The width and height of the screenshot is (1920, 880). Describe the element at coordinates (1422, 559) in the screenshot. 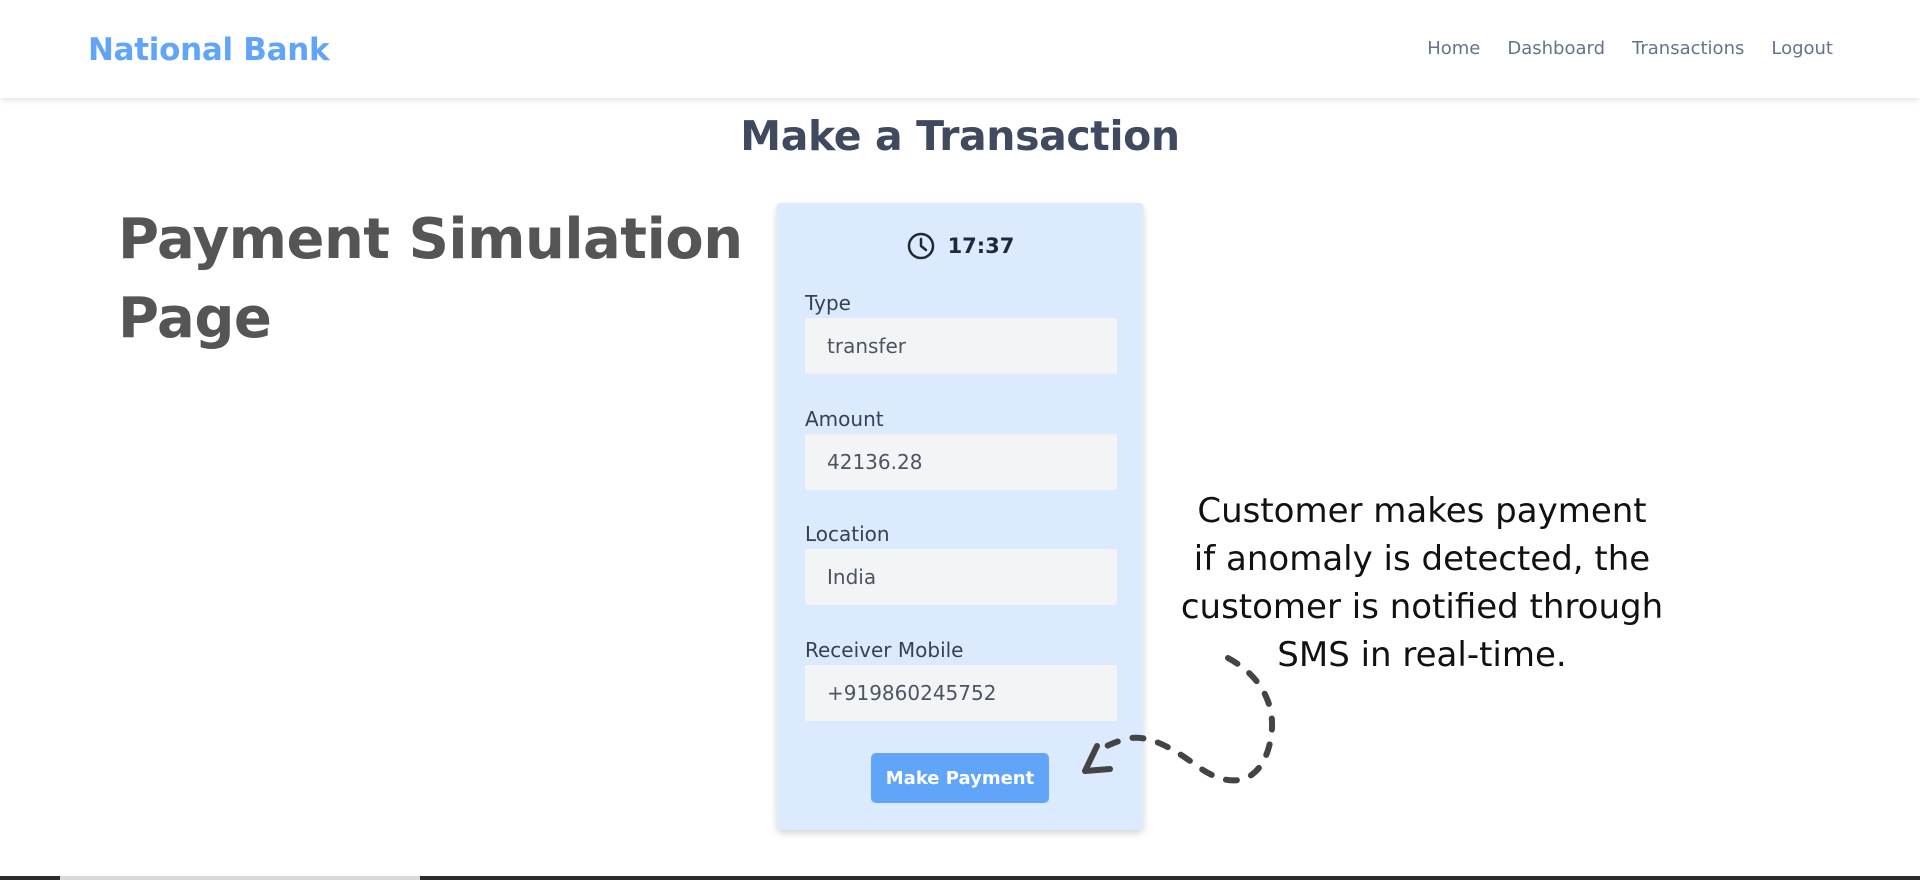

I see `annotation-line-2: if anomaly is detected, the` at that location.